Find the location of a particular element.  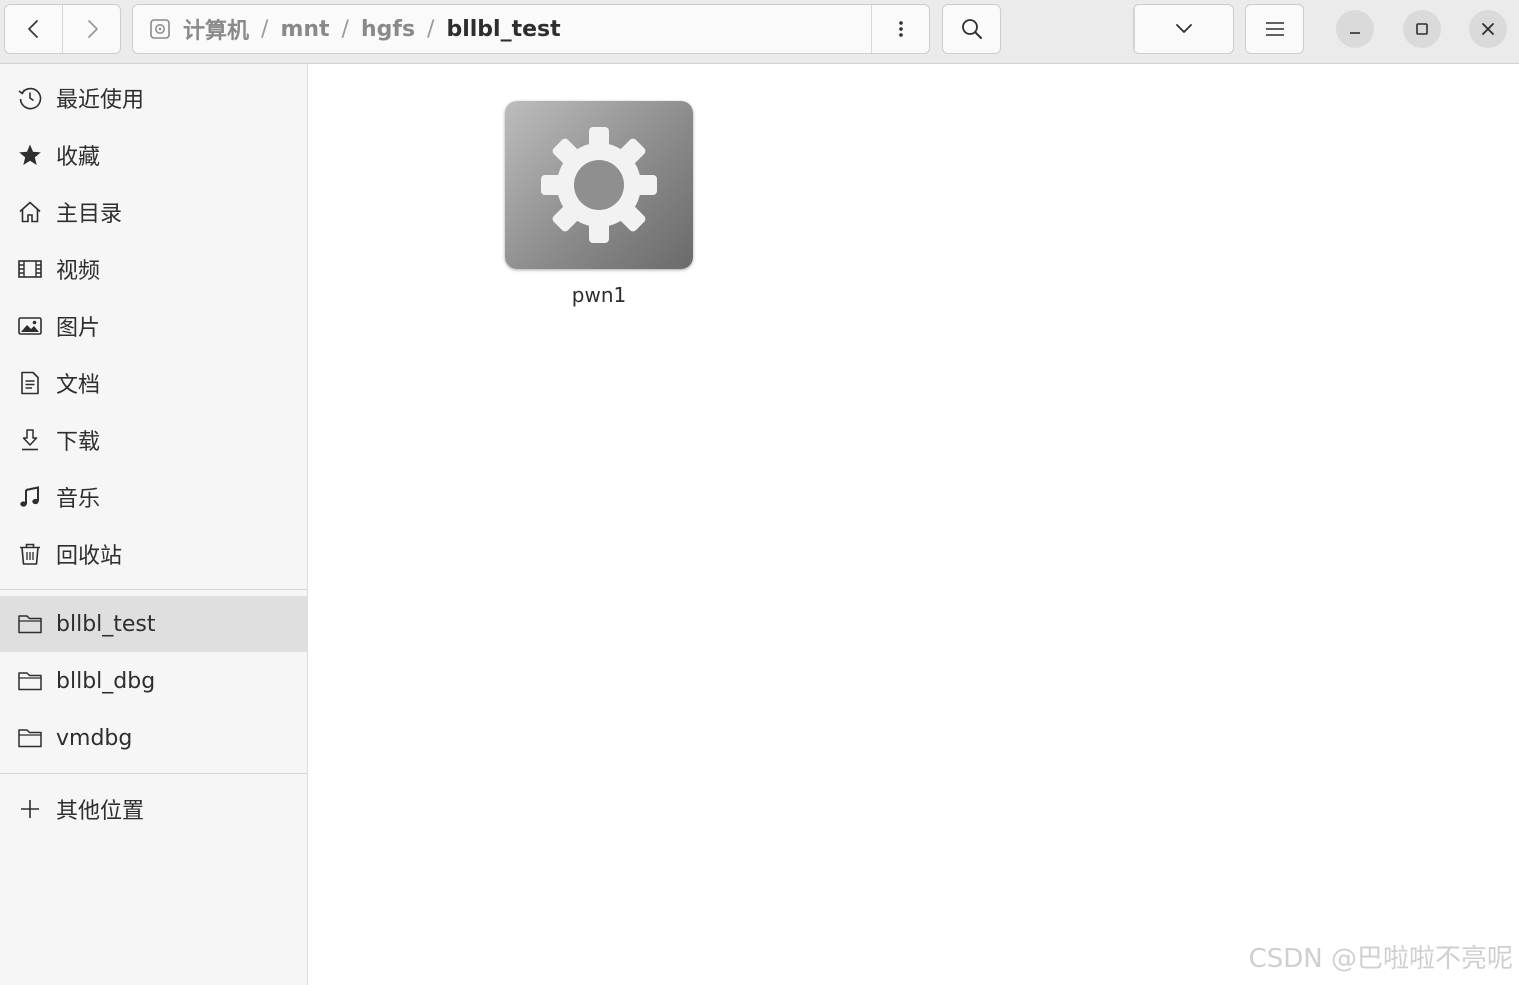

close-button is located at coordinates (1488, 29).